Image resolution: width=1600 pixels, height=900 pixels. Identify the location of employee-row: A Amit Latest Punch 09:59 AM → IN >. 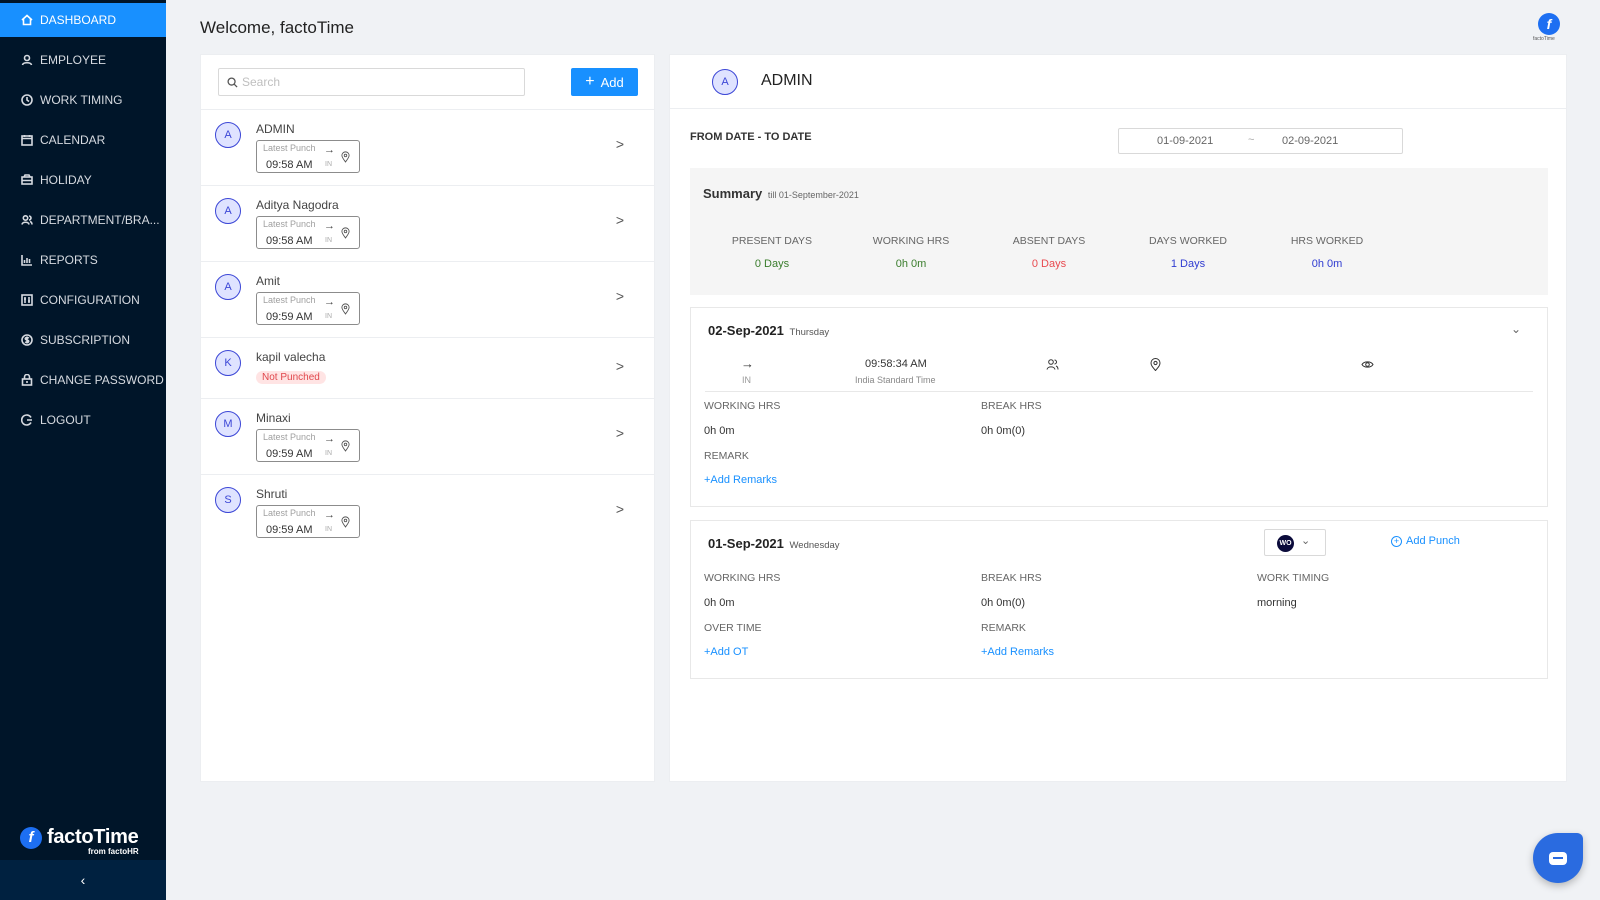
(427, 299).